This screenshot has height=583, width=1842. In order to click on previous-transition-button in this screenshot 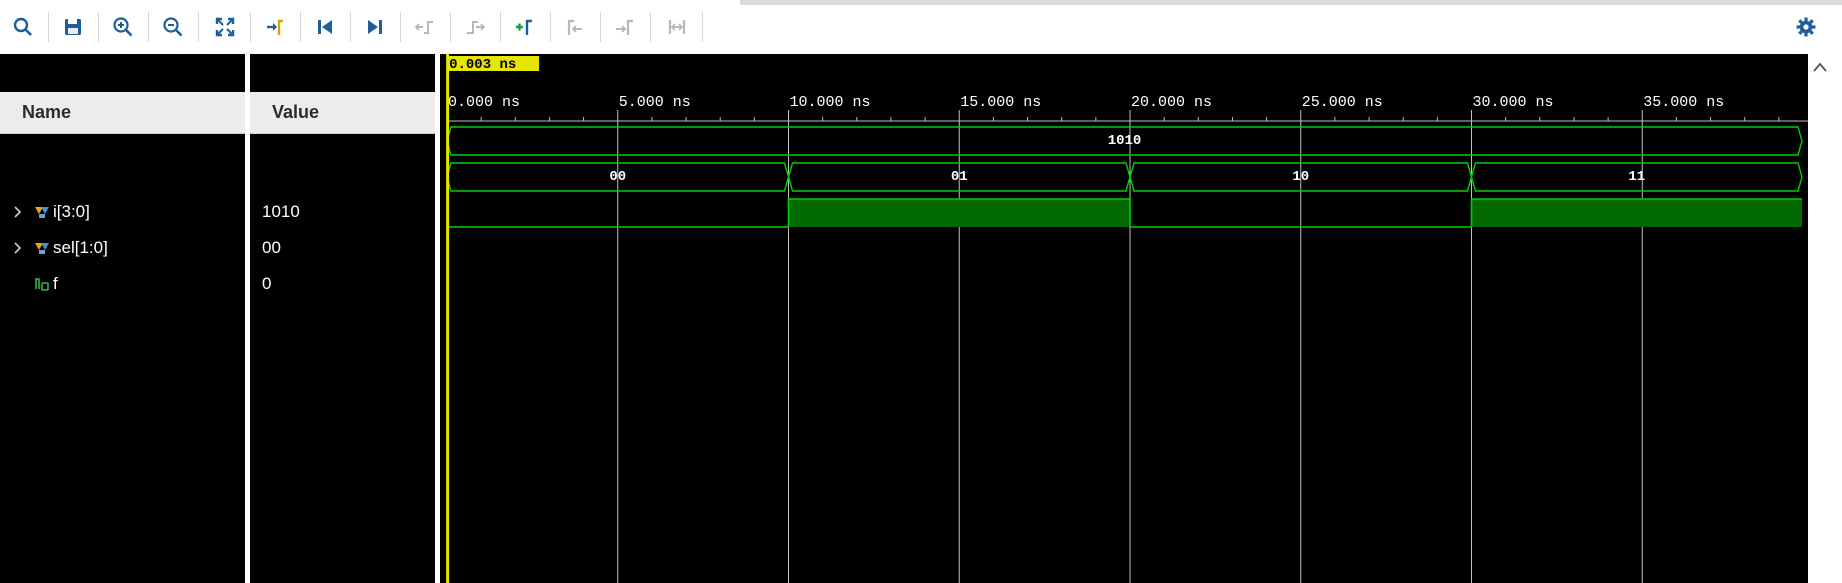, I will do `click(425, 27)`.